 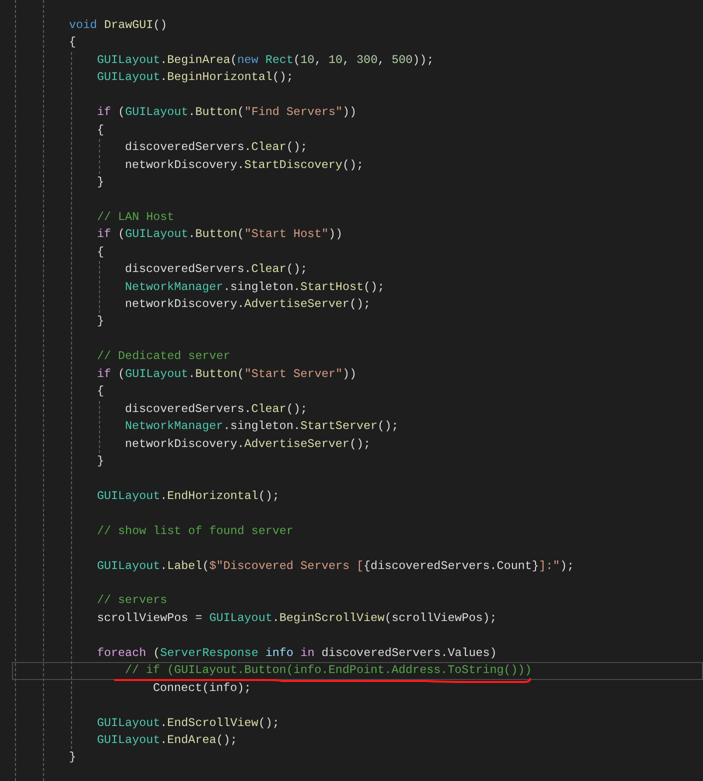 I want to click on code-line: scrollViewPos = GUILayout.BeginScrollView(scrollViewPos);, so click(x=297, y=617).